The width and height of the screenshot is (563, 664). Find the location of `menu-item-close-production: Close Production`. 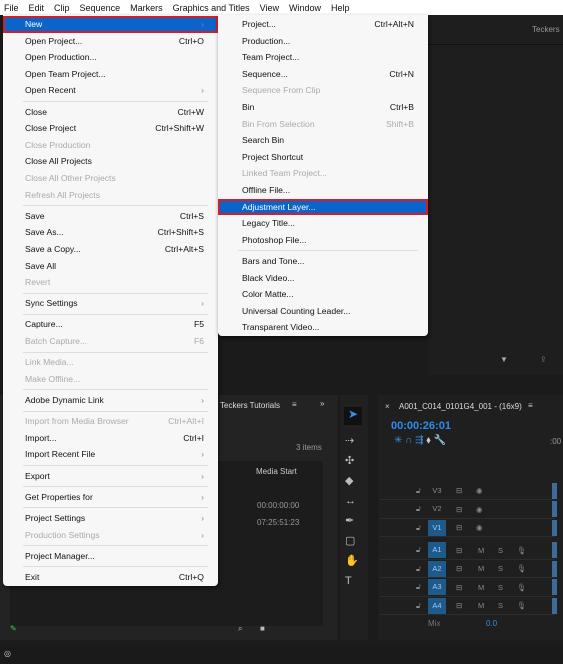

menu-item-close-production: Close Production is located at coordinates (110, 145).